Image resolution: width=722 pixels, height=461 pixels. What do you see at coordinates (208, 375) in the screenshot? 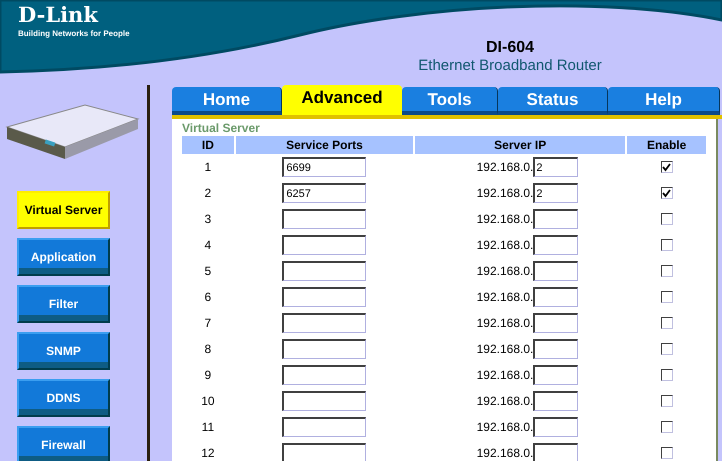
I see `row-id: 9` at bounding box center [208, 375].